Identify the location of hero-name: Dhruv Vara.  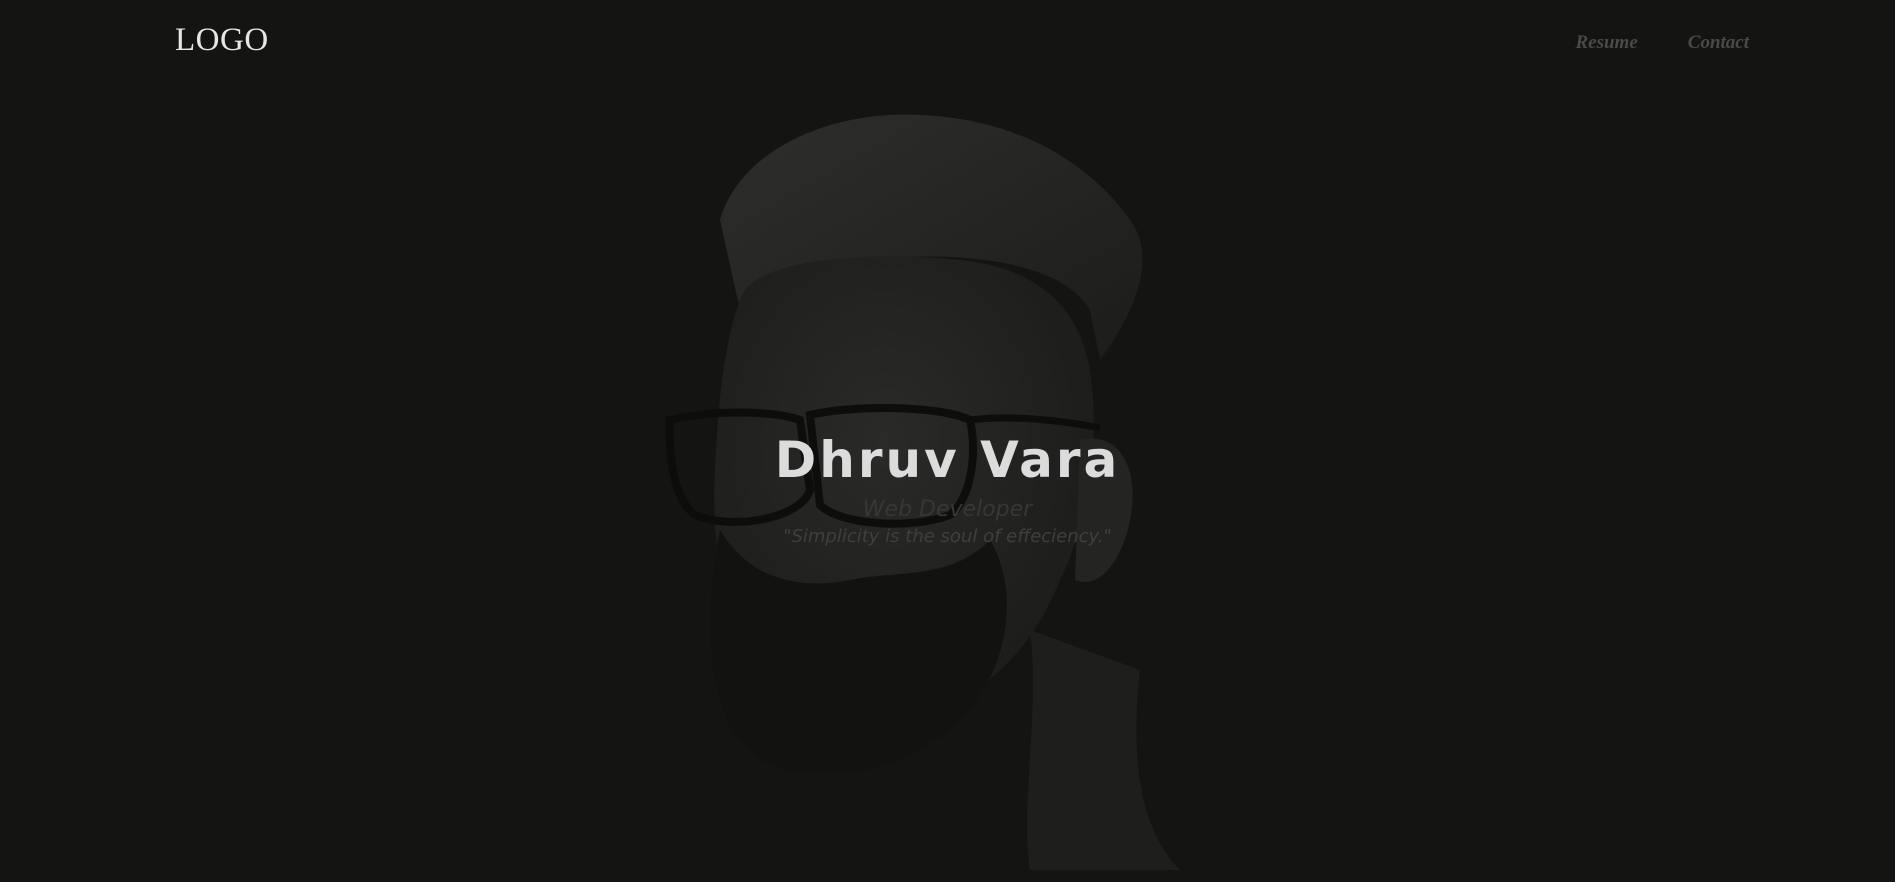
(947, 460).